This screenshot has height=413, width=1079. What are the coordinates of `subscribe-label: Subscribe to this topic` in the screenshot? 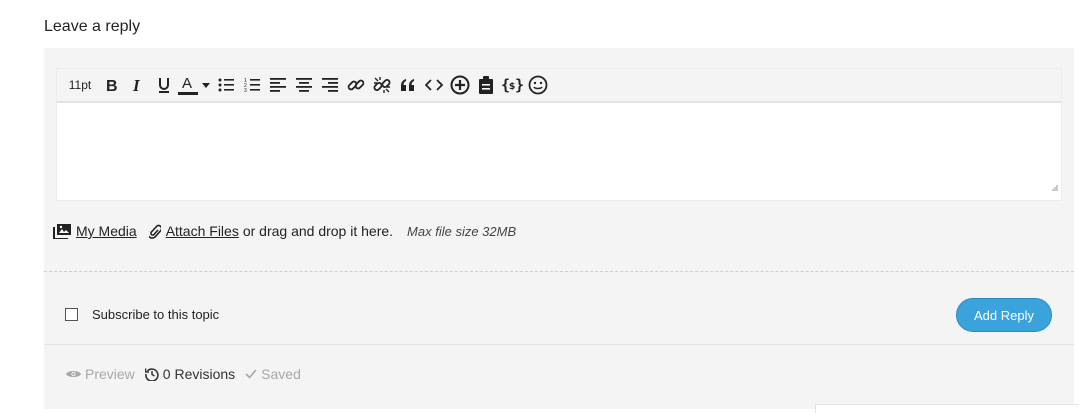 It's located at (156, 314).